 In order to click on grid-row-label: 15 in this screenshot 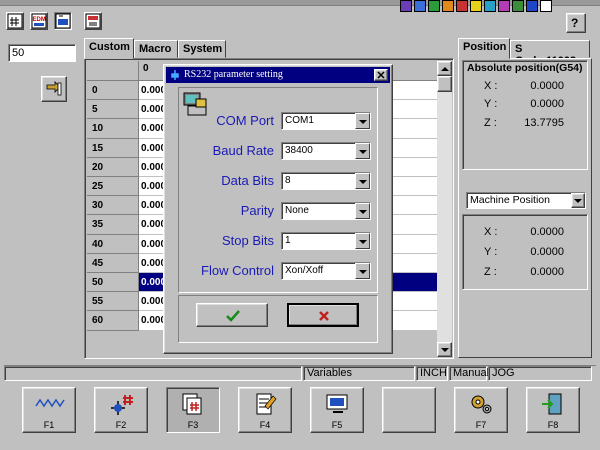, I will do `click(113, 148)`.